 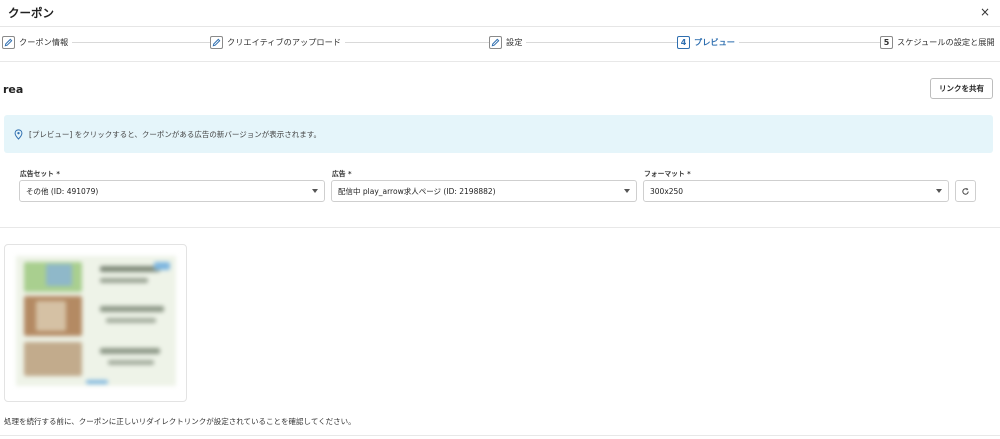 I want to click on step-number: 5, so click(x=886, y=42).